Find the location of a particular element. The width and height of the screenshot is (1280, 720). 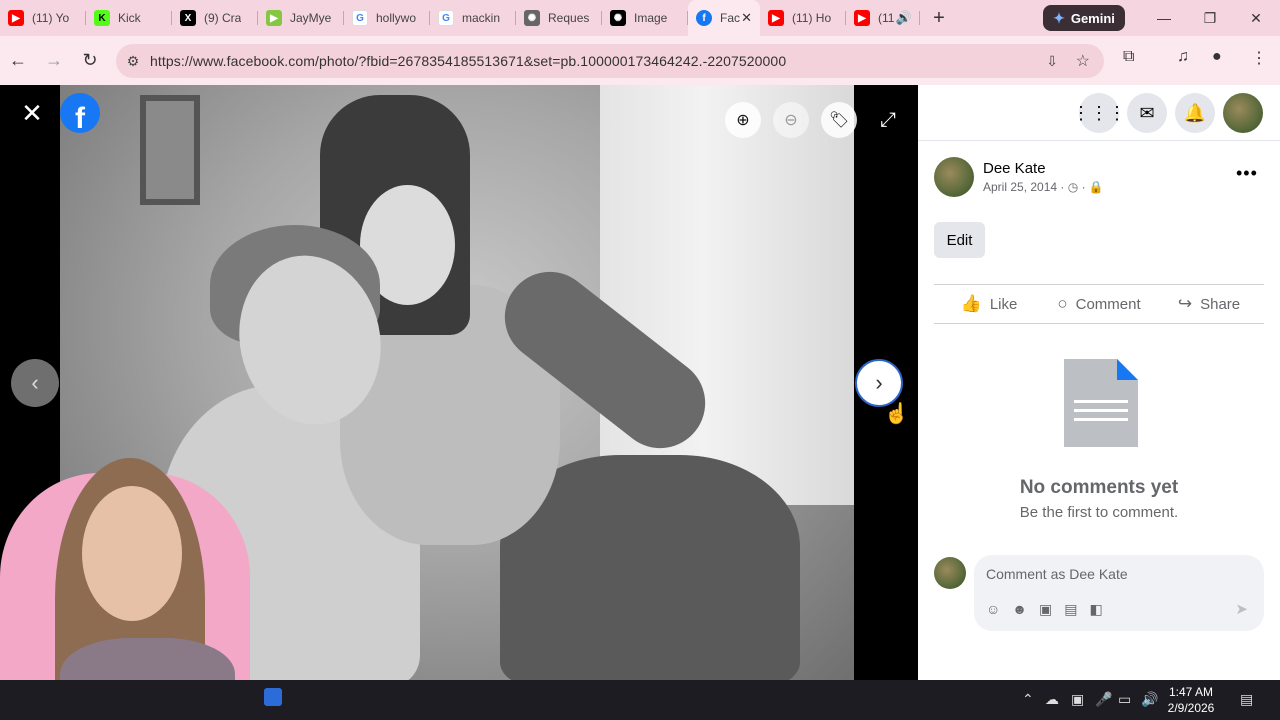

messenger-icon: ✉ is located at coordinates (1147, 113).